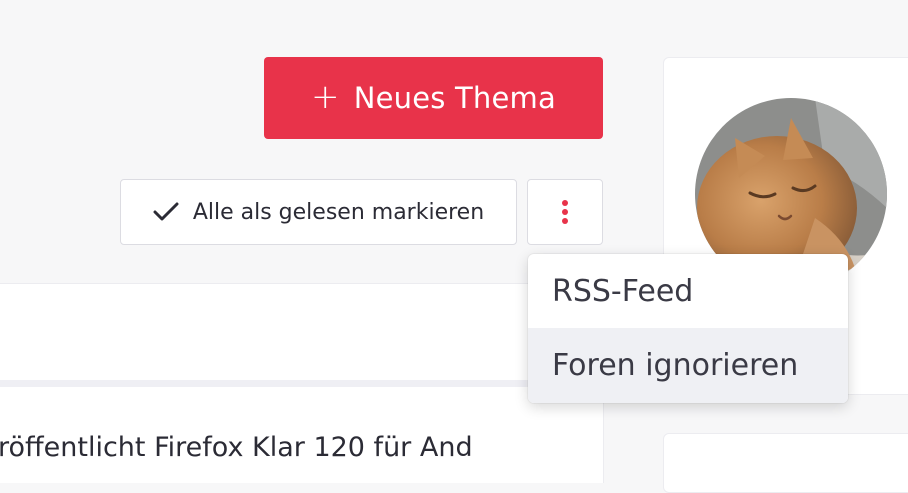 The width and height of the screenshot is (908, 493). Describe the element at coordinates (166, 211) in the screenshot. I see `check-icon` at that location.